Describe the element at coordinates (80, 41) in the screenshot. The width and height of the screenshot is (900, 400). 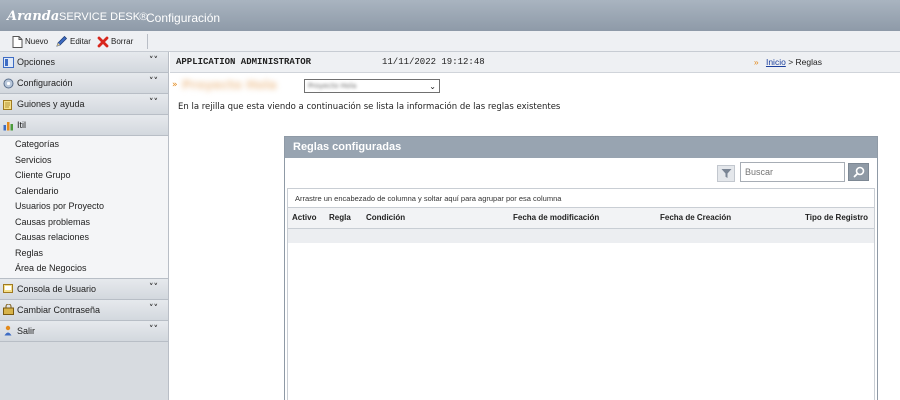
I see `edit-label: Editar` at that location.